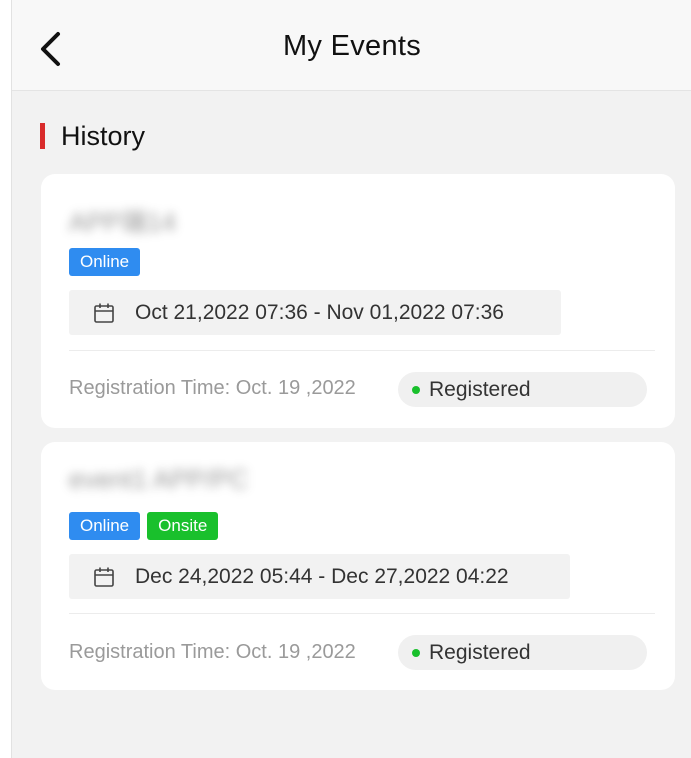 The image size is (691, 758). I want to click on event-date-range: Oct 21,2022 07:36 - Nov 01,2022 07:36, so click(315, 312).